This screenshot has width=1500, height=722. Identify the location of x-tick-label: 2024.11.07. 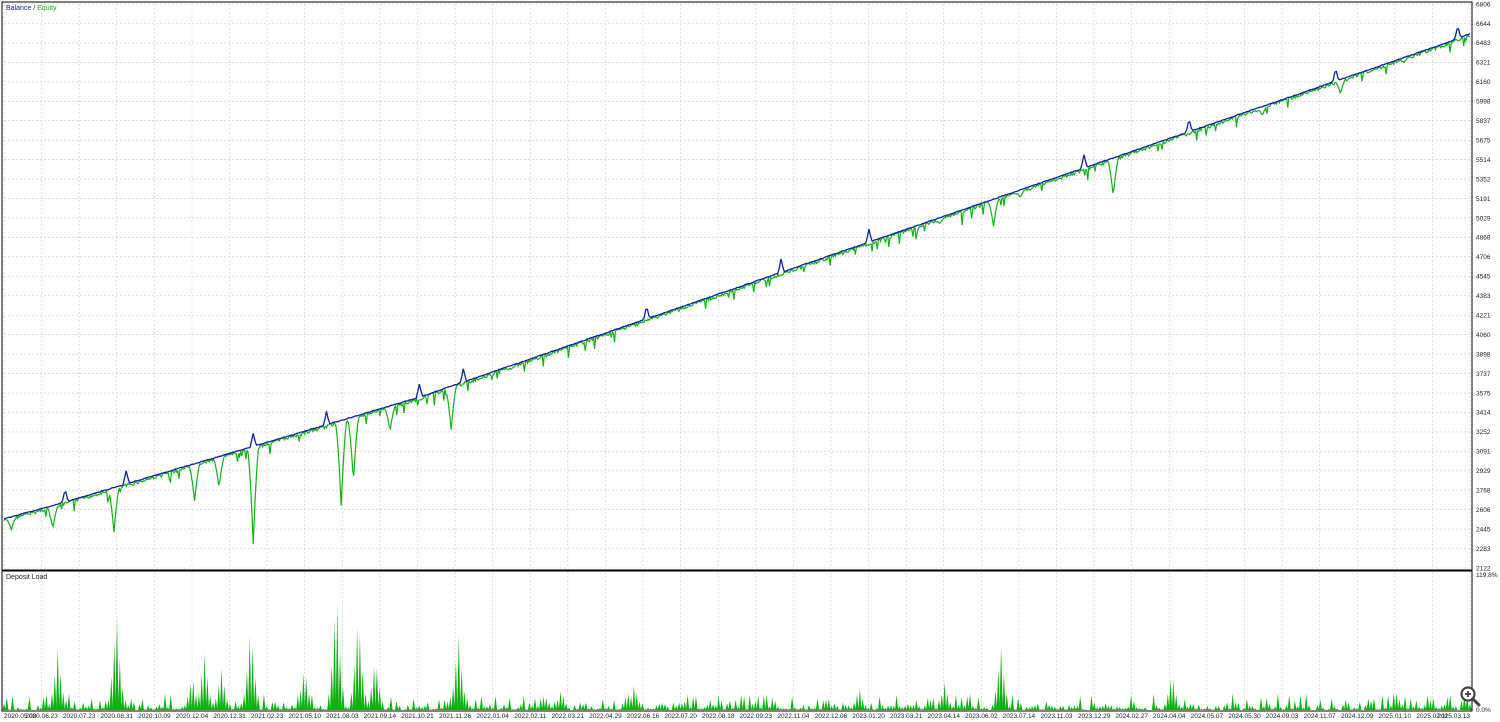
(1320, 716).